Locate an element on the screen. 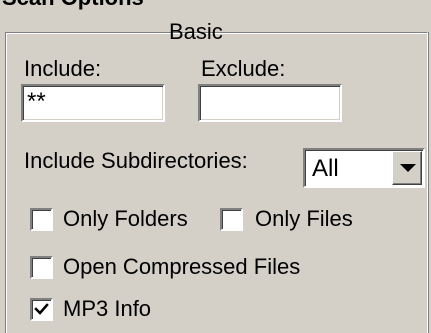 Image resolution: width=431 pixels, height=333 pixels. dropdown-button is located at coordinates (407, 168).